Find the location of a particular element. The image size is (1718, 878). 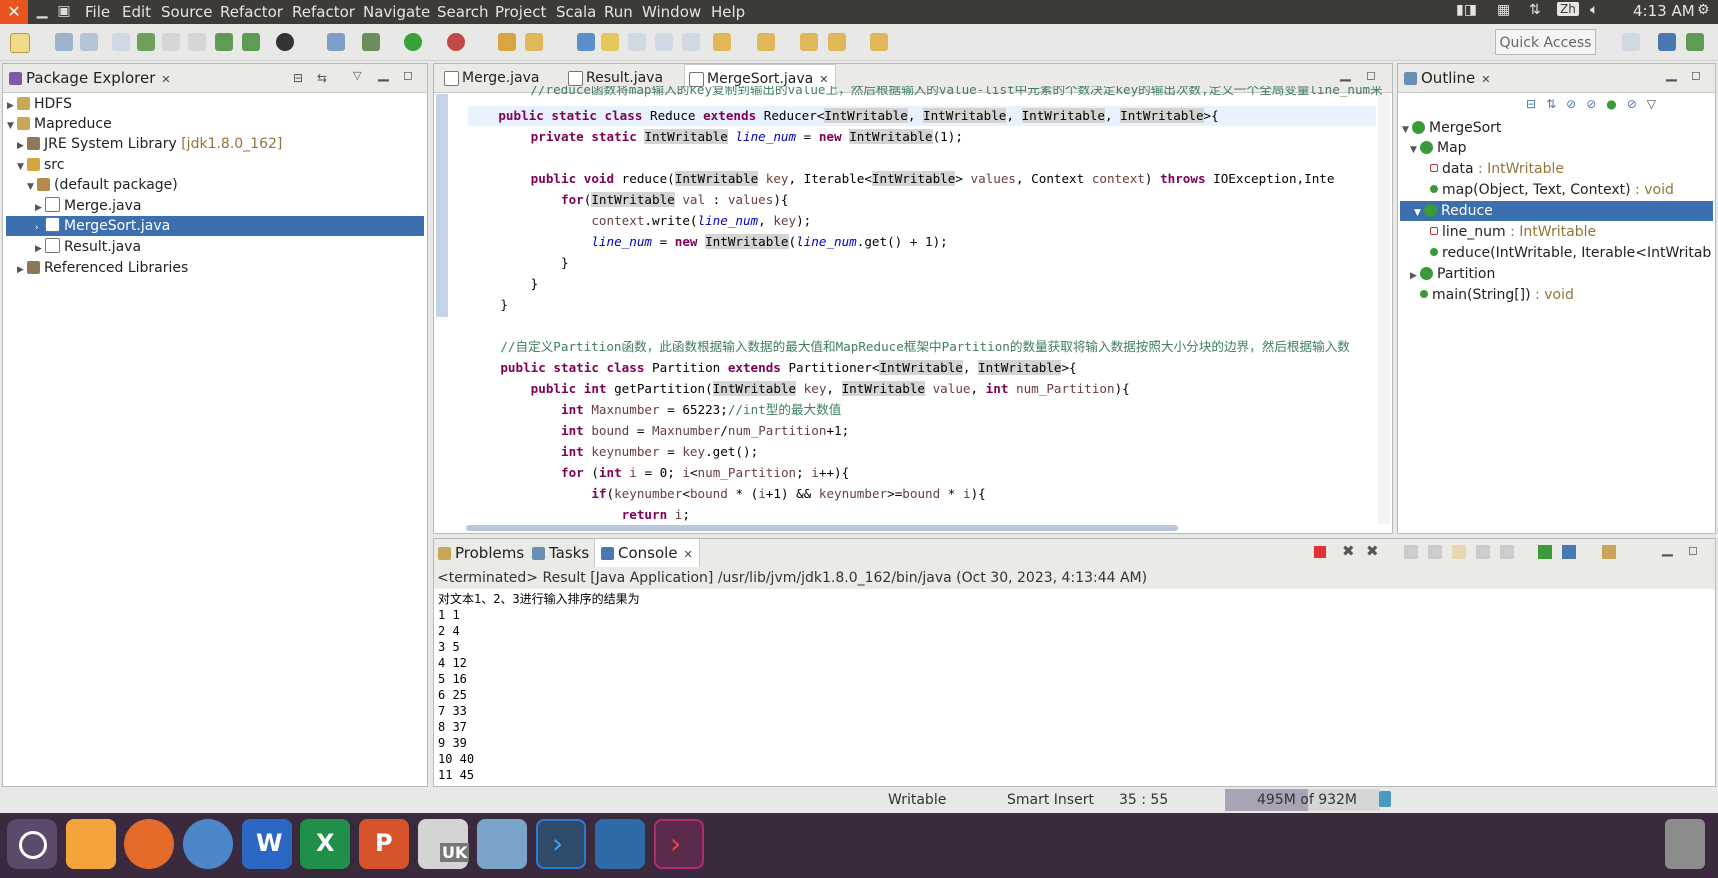

remove-launch-icon: ✖ is located at coordinates (1348, 551).